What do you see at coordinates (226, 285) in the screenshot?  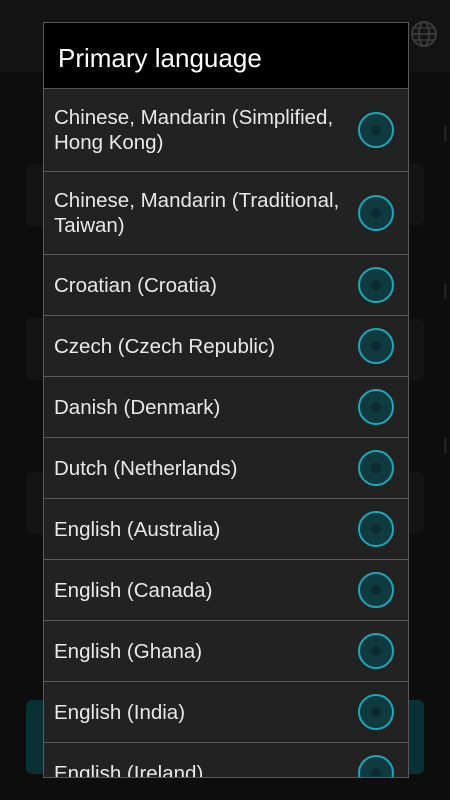 I see `language-option: Croatian (Croatia)` at bounding box center [226, 285].